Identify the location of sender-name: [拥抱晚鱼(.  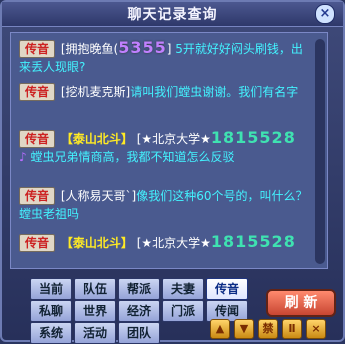
(89, 49).